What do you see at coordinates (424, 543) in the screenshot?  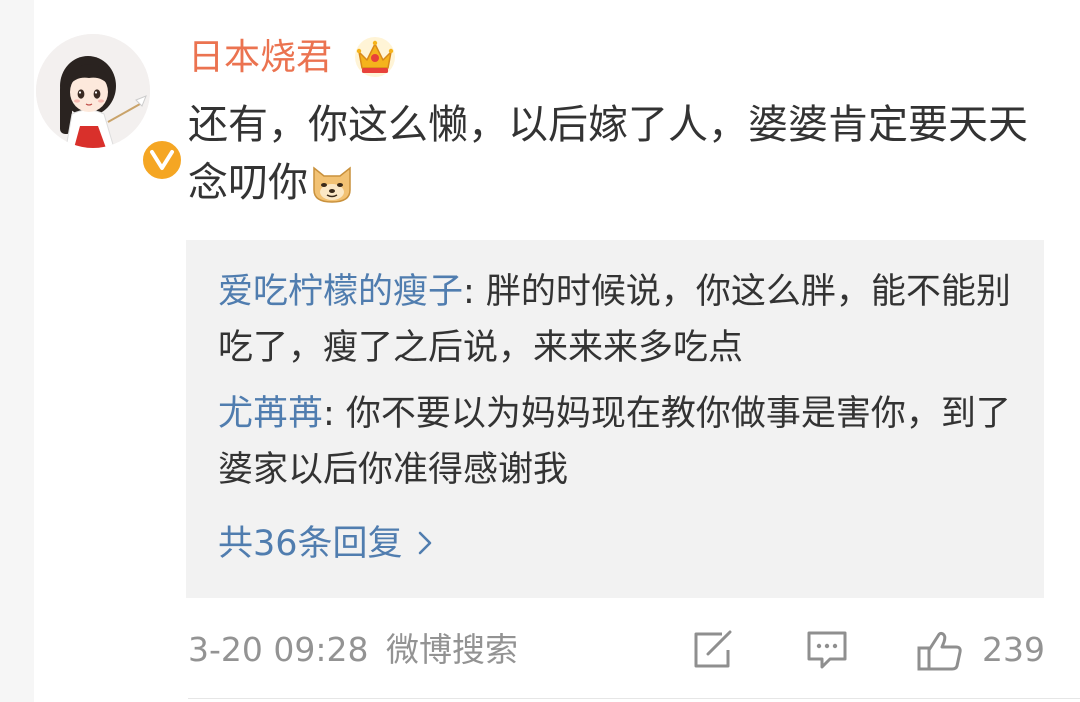 I see `chevron-right-icon` at bounding box center [424, 543].